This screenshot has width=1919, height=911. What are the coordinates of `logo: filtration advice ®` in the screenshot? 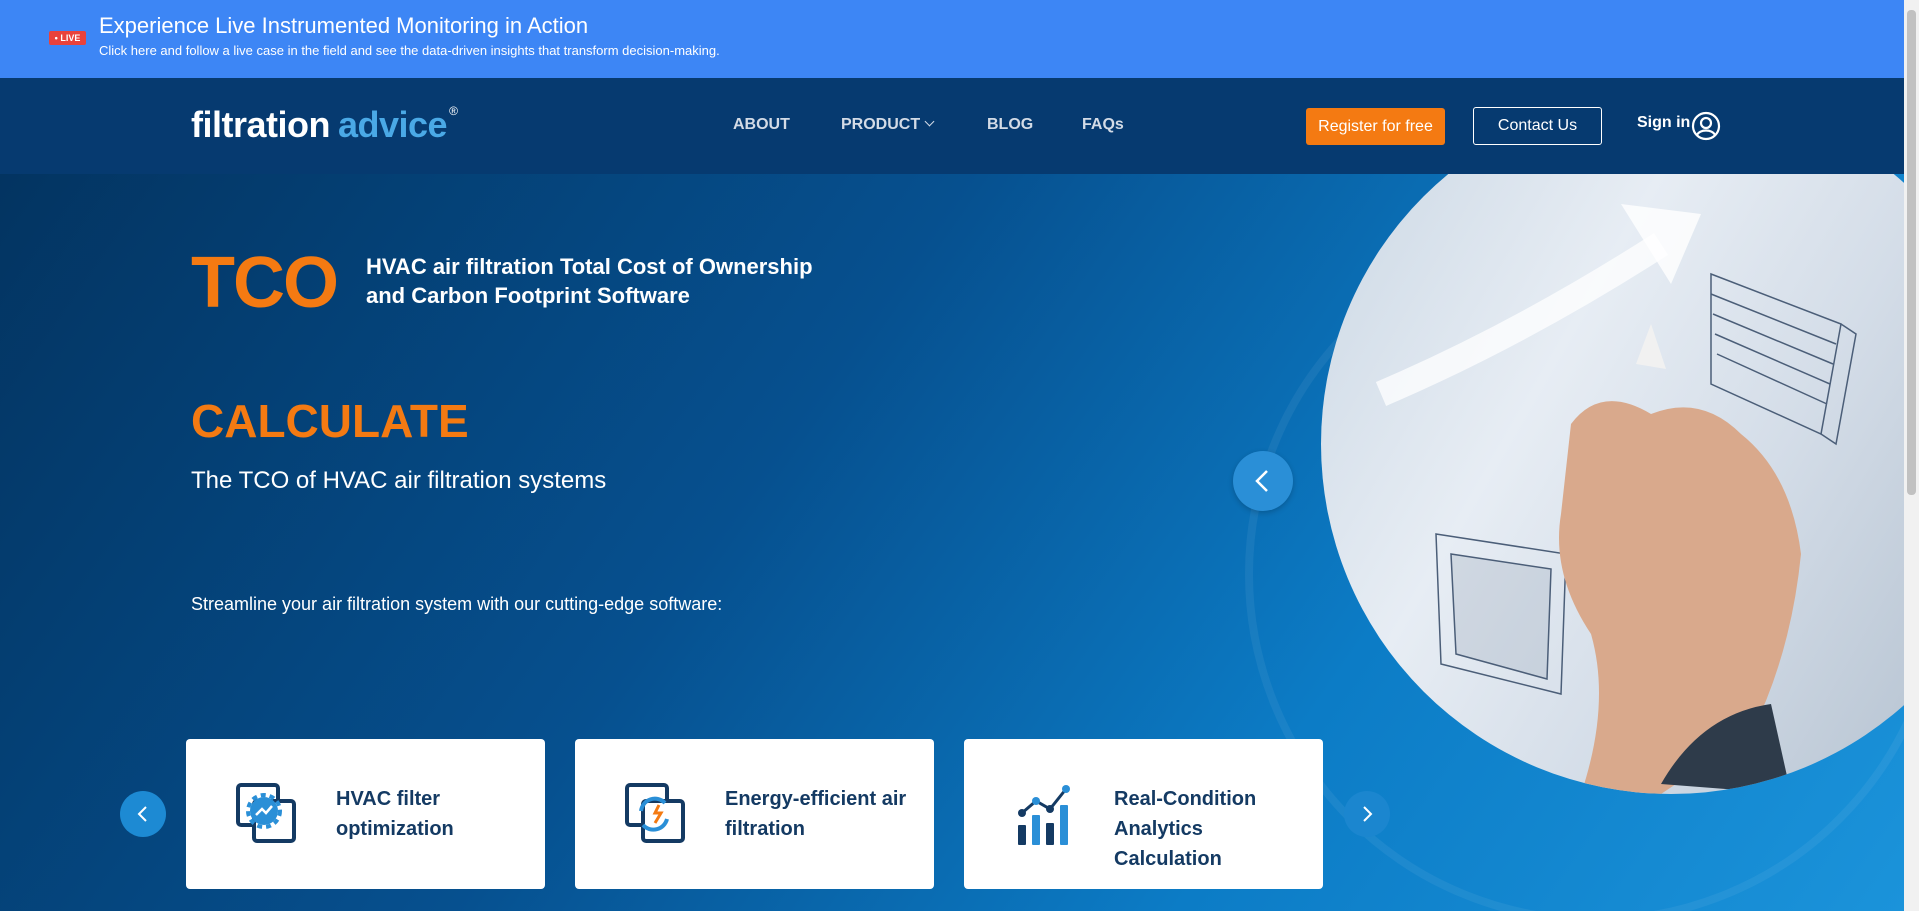 It's located at (324, 125).